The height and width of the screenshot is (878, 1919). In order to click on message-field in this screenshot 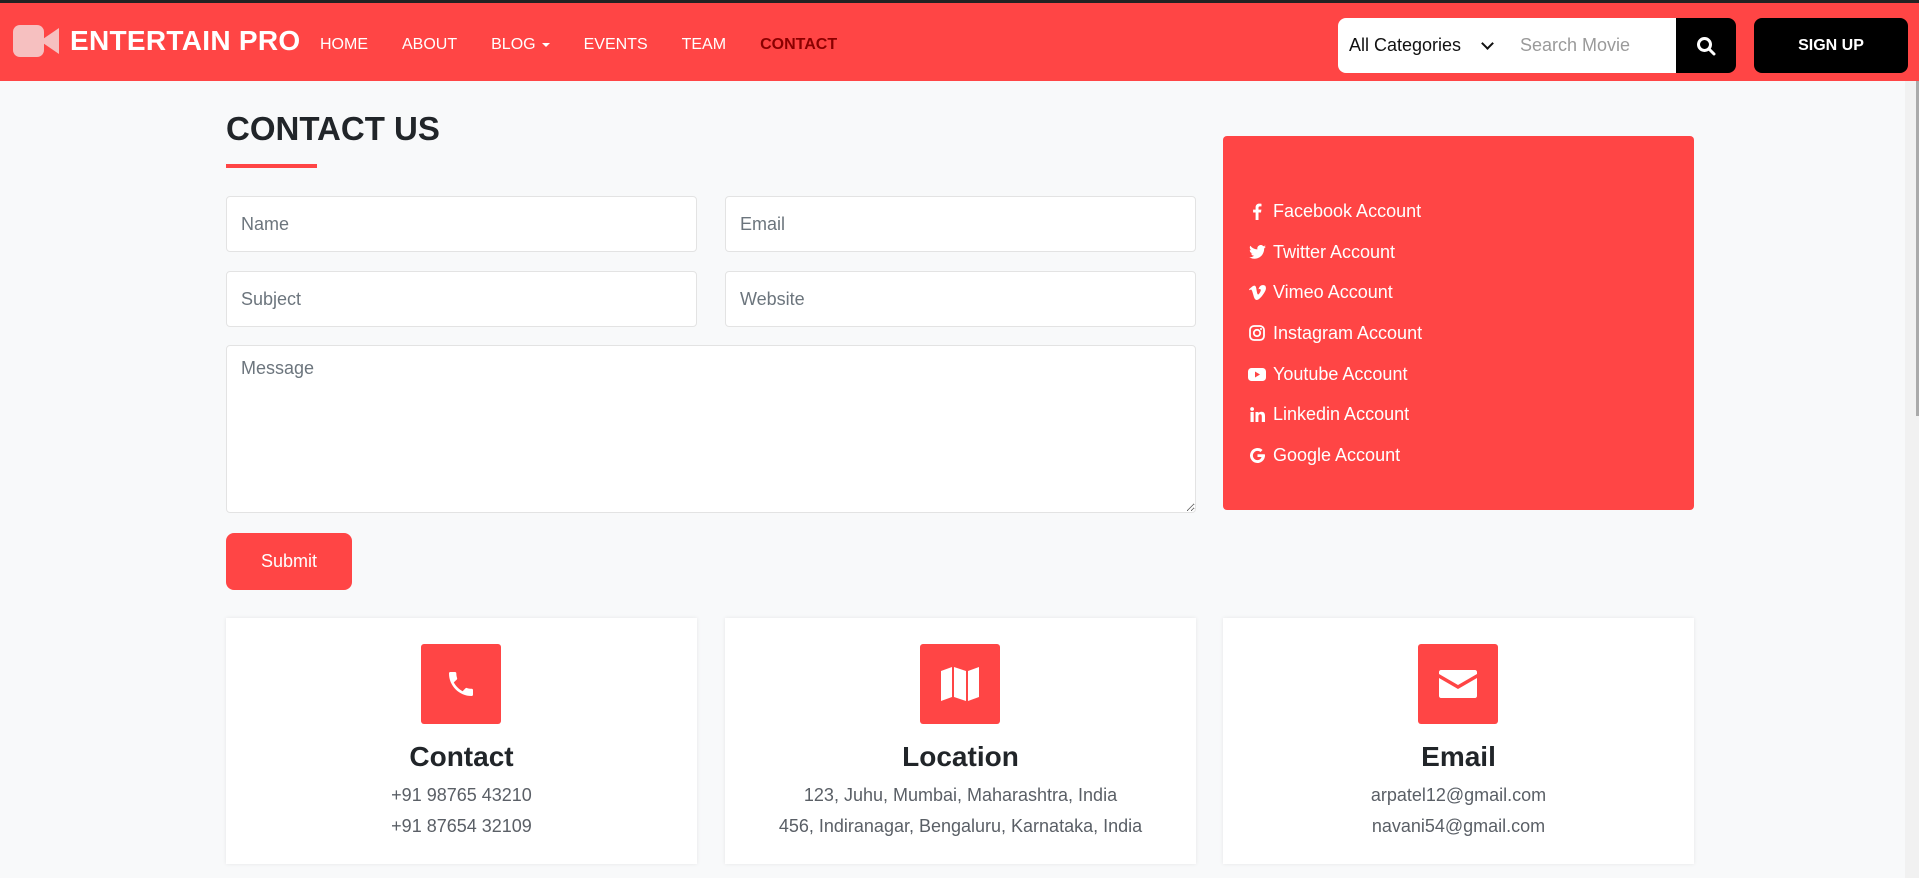, I will do `click(711, 429)`.